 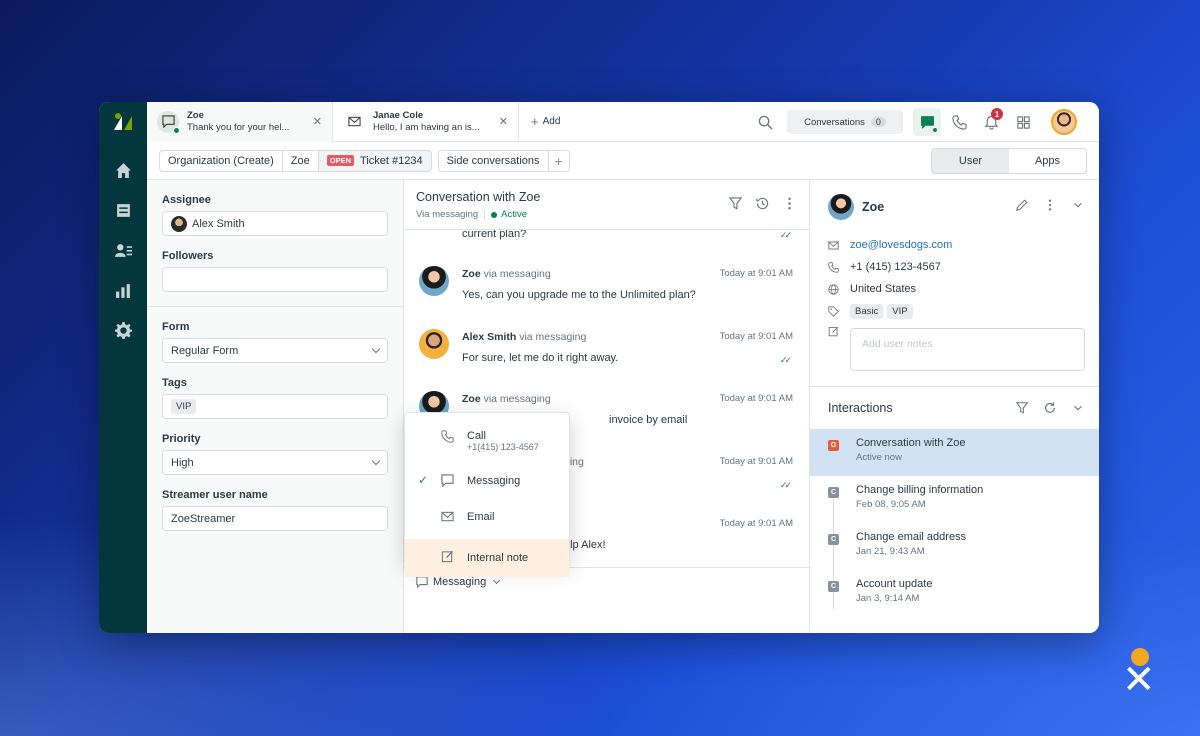 I want to click on notes-placeholder: Add user notes, so click(x=897, y=344).